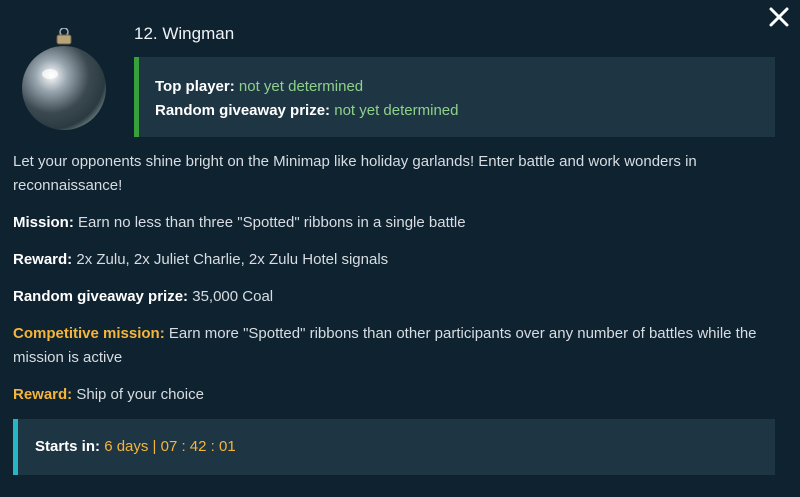  I want to click on page-title: 12. Wingman, so click(184, 33).